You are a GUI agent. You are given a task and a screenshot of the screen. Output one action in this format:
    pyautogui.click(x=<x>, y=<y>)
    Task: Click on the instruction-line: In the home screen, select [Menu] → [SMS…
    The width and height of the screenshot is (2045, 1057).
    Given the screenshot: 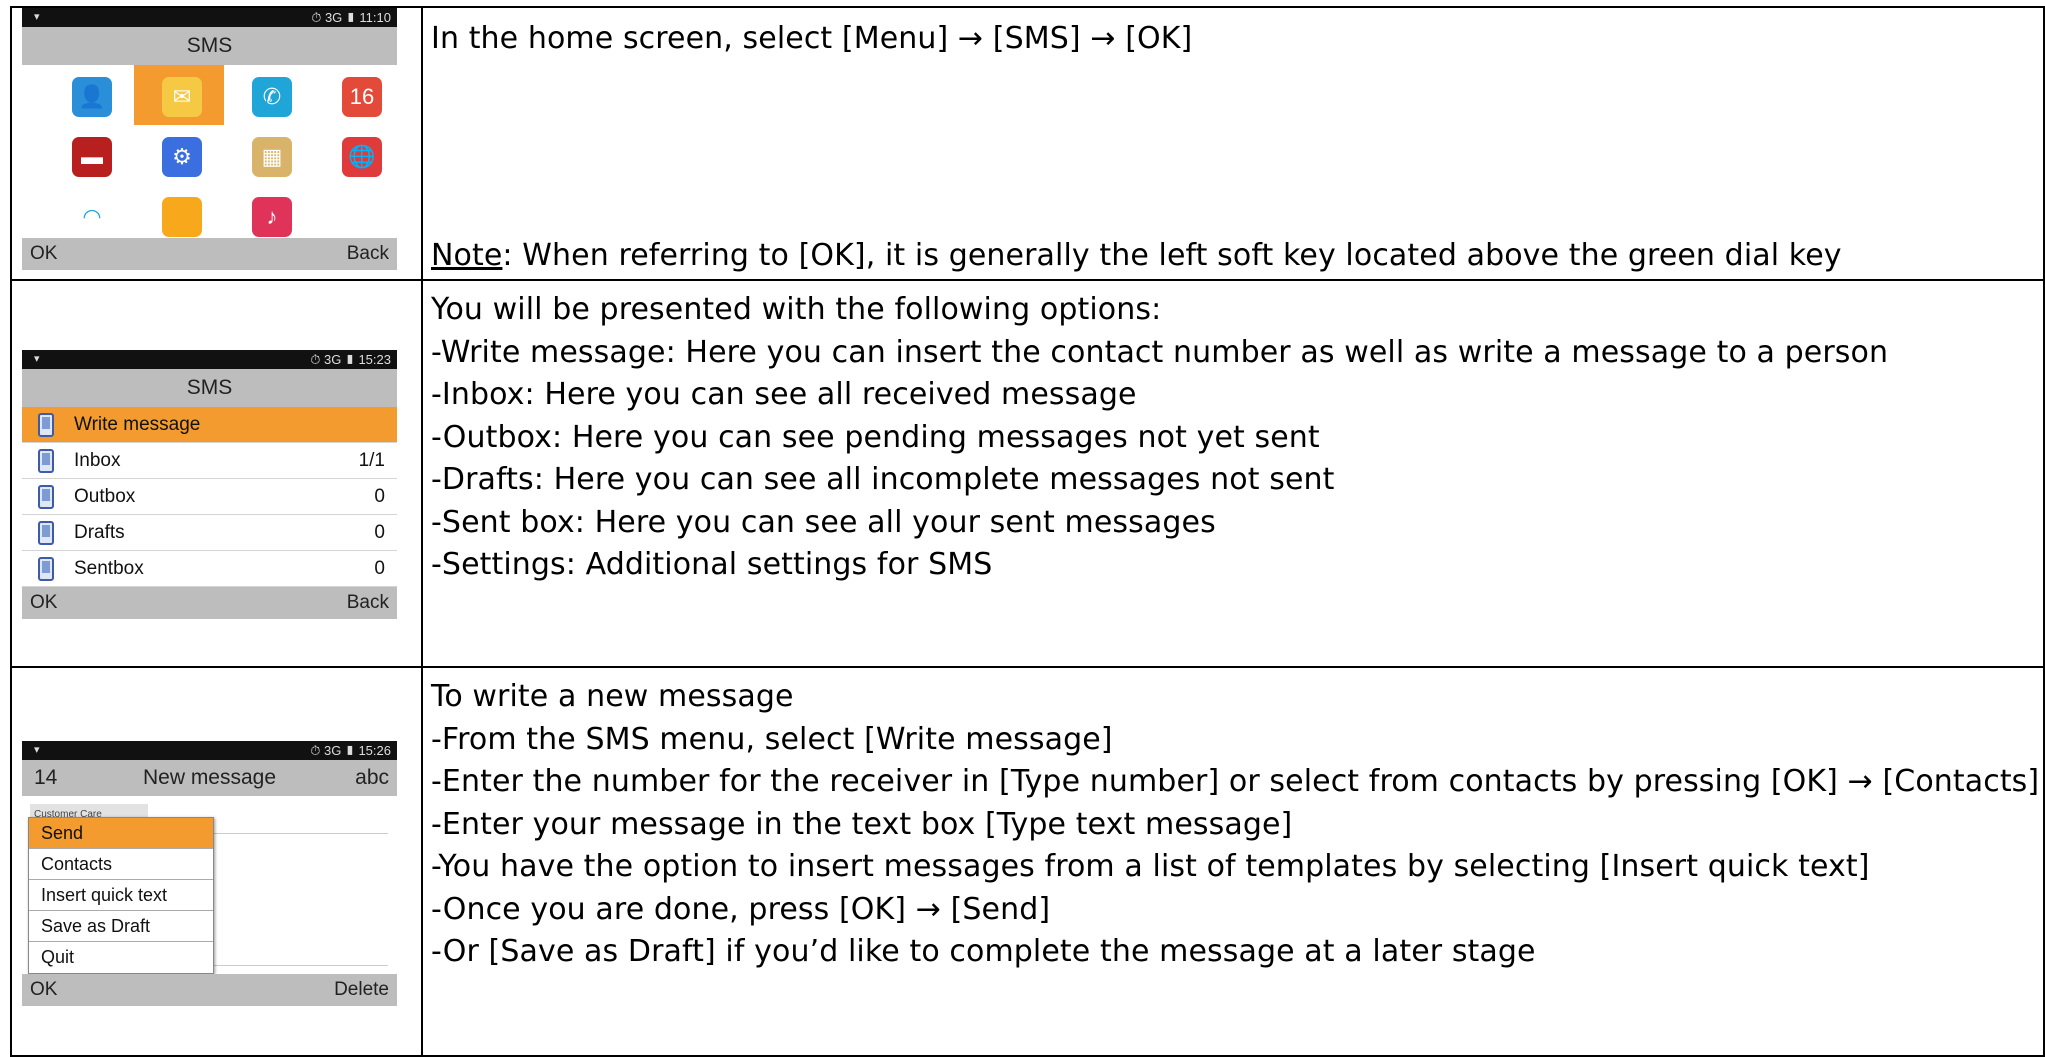 What is the action you would take?
    pyautogui.click(x=812, y=38)
    